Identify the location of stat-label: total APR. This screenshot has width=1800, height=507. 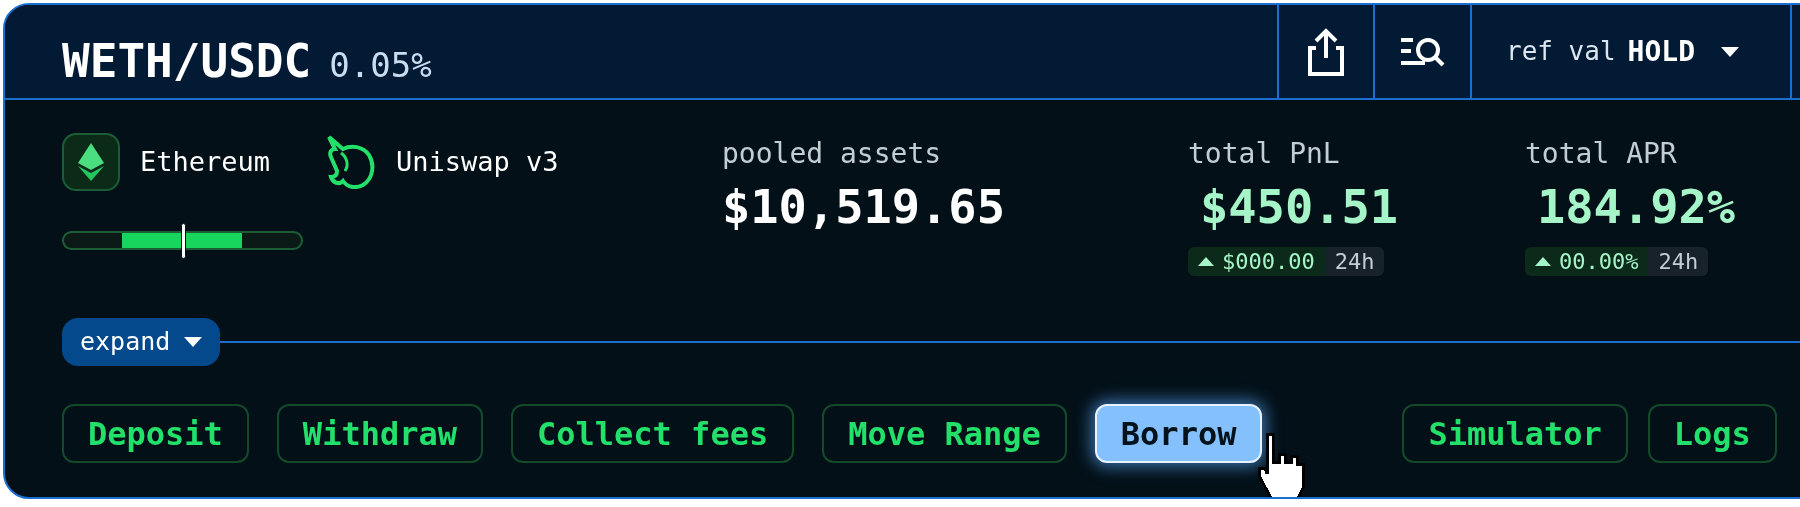
(1601, 154).